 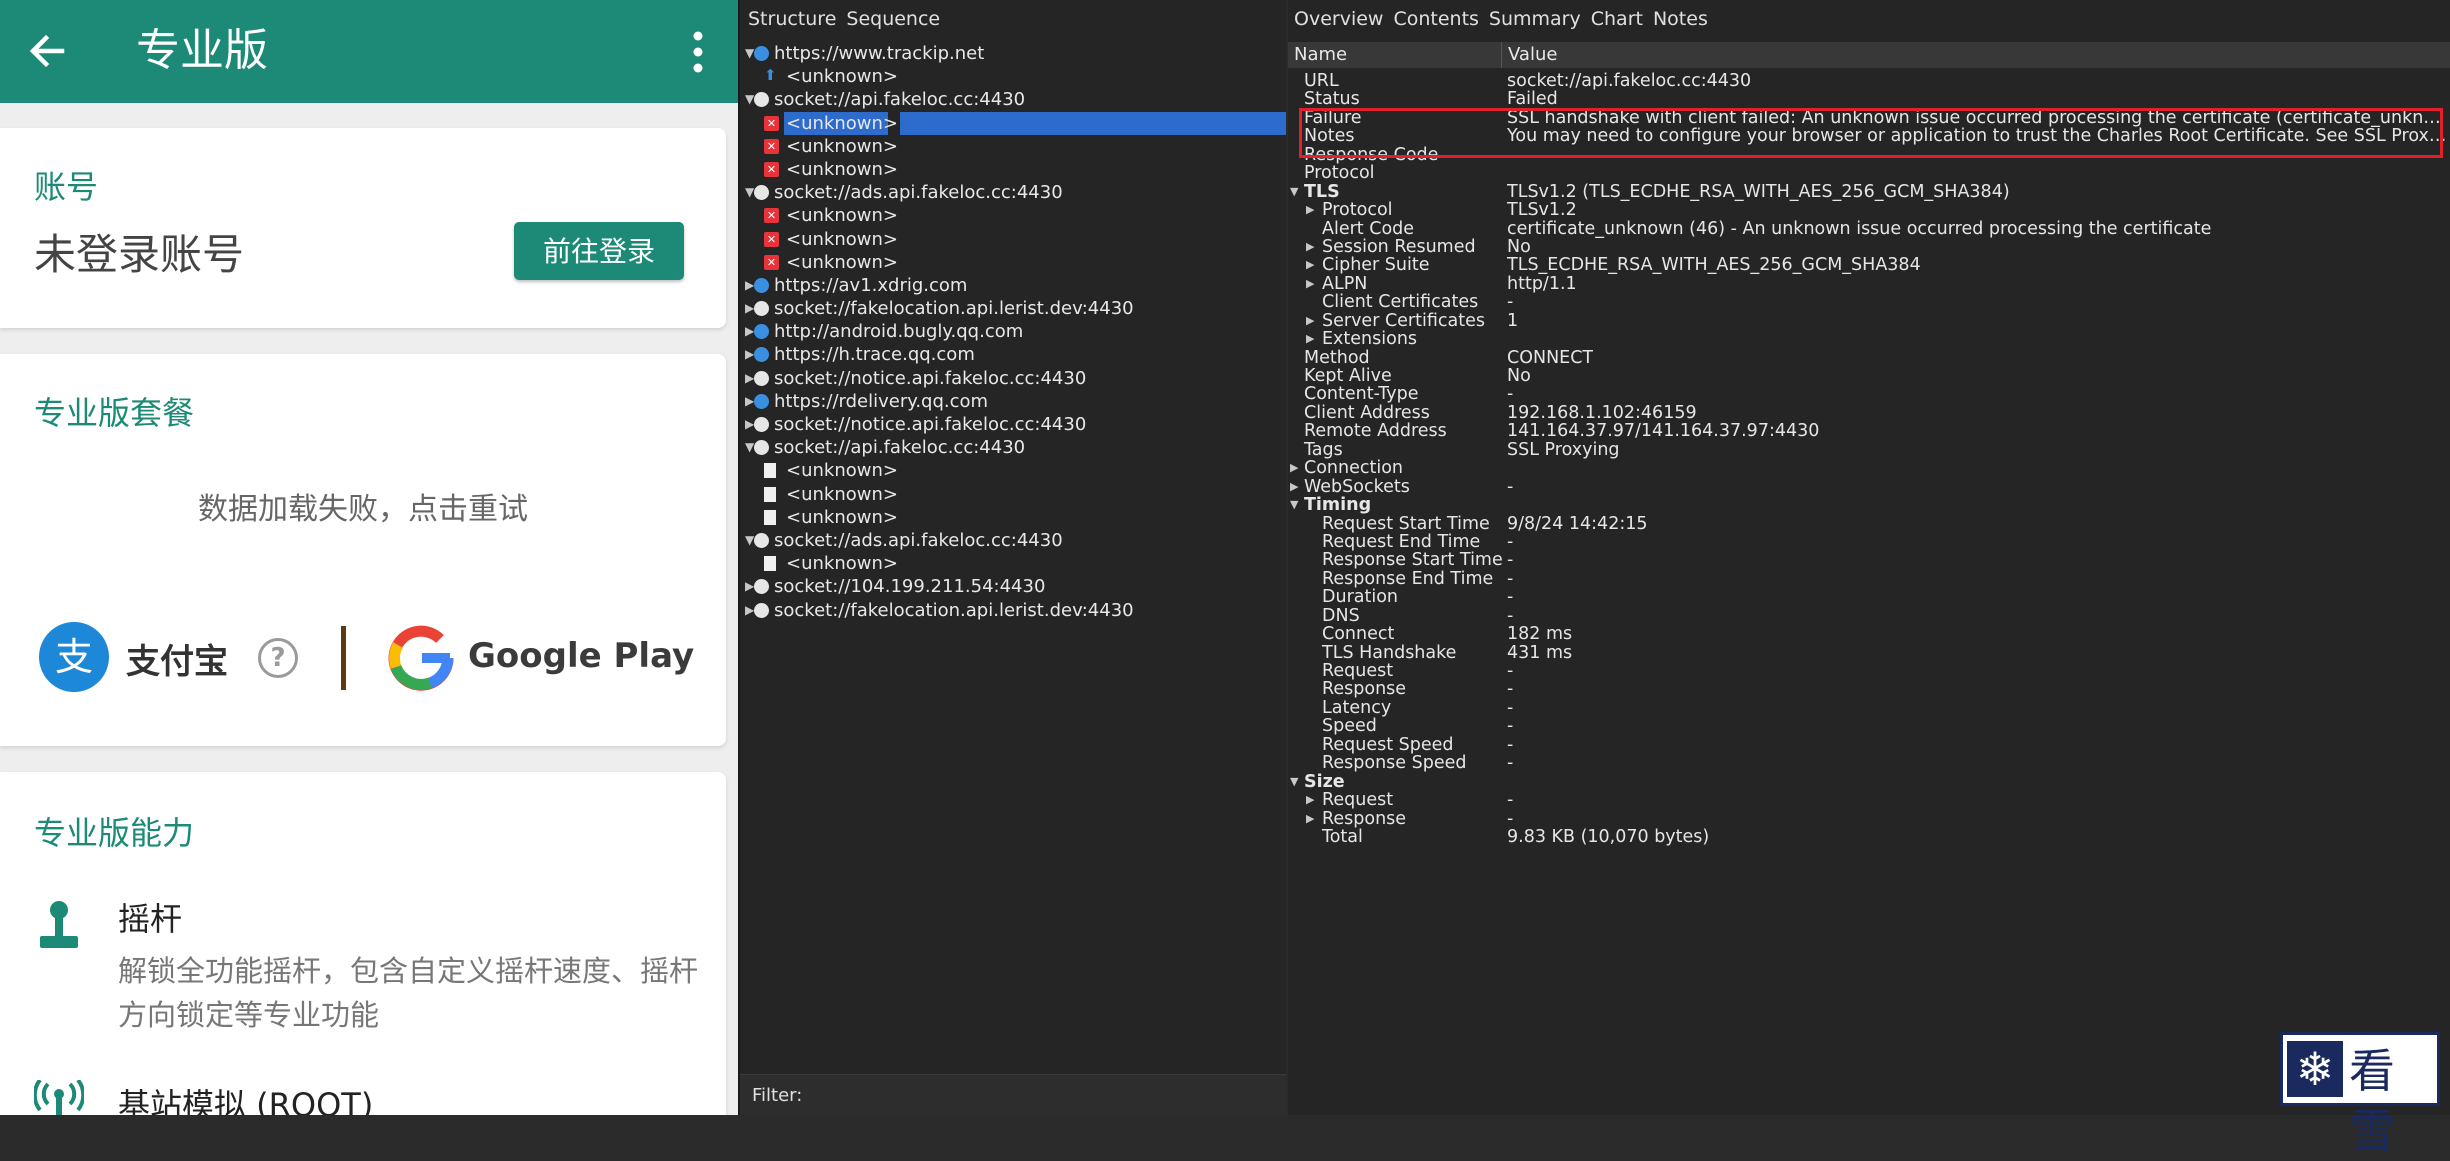 I want to click on property-row: Status Failed, so click(x=1869, y=99).